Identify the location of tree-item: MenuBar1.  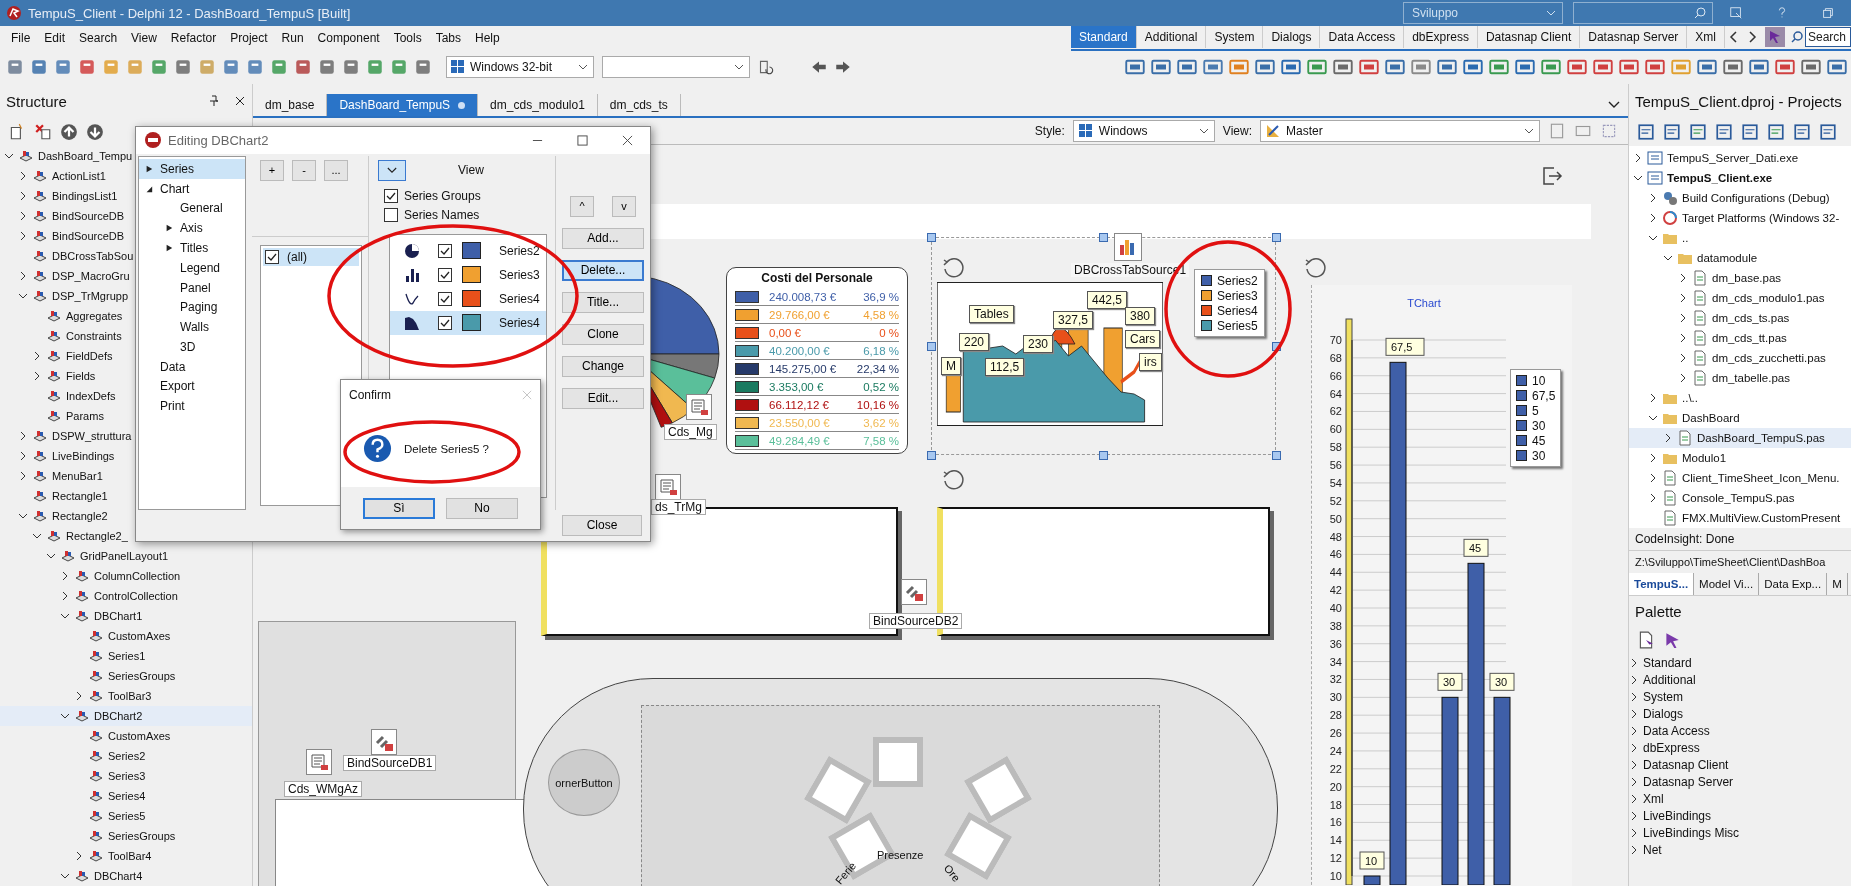
(126, 476).